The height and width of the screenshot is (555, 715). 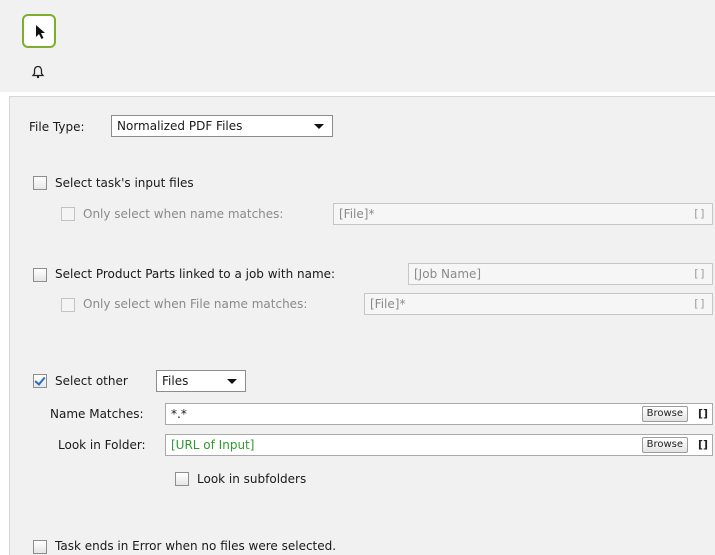 I want to click on look-in-folder-value: [URL of Input], so click(x=213, y=445).